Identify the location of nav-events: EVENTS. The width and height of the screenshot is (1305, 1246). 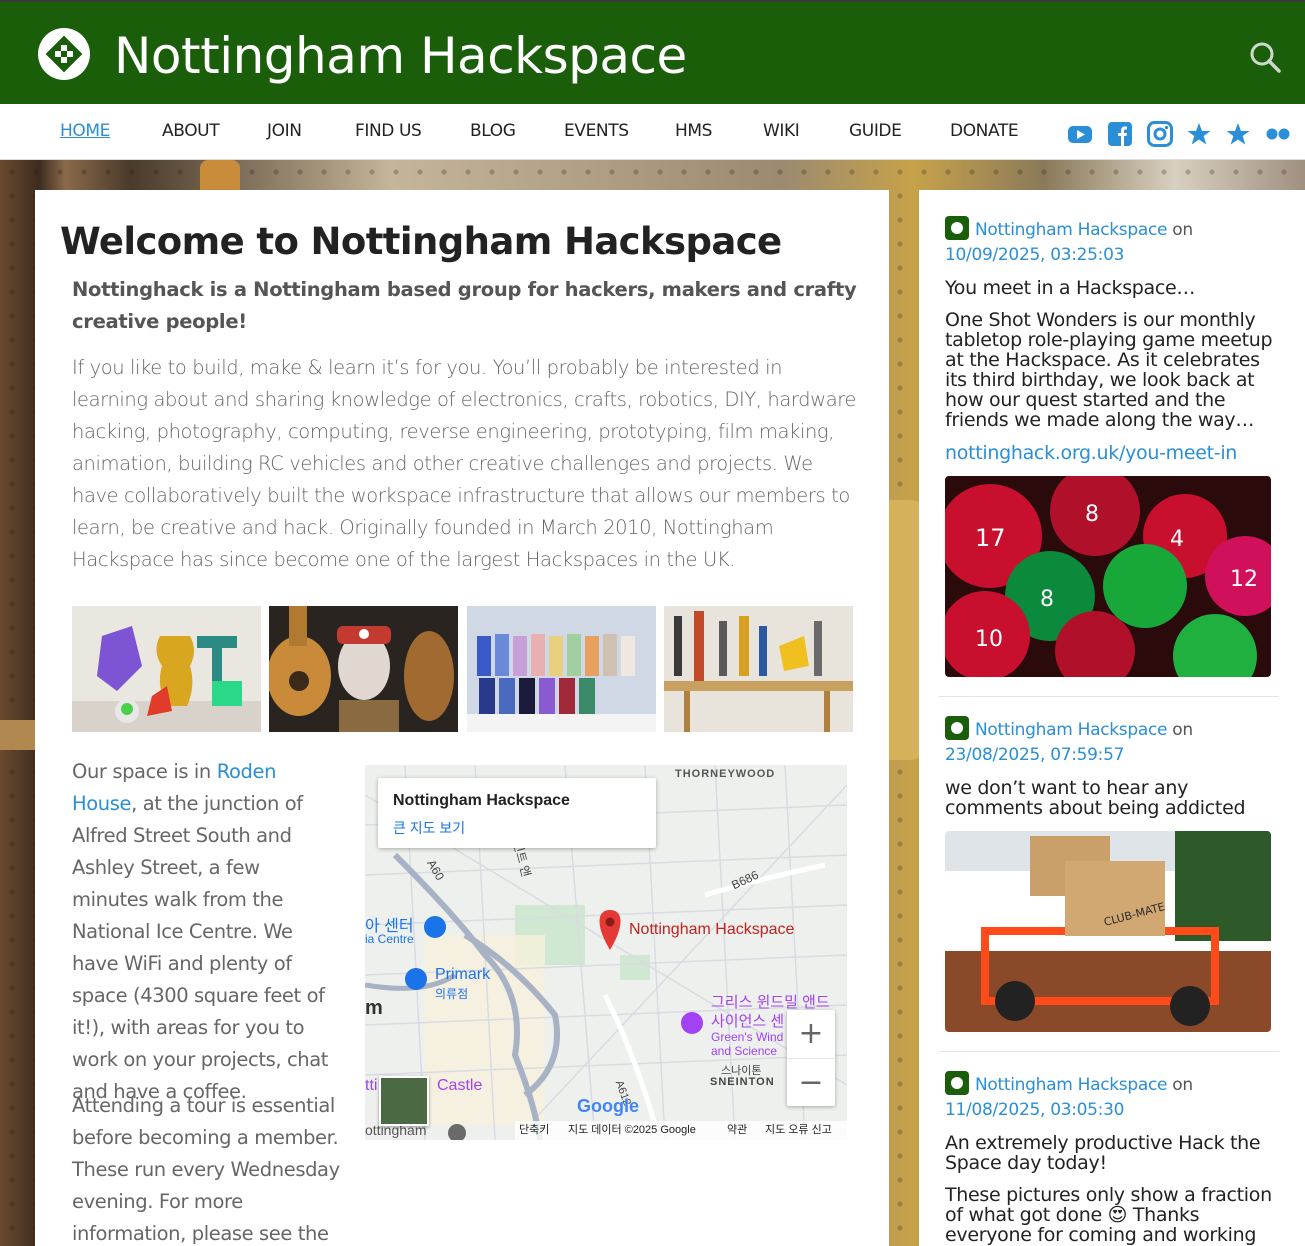
(596, 131).